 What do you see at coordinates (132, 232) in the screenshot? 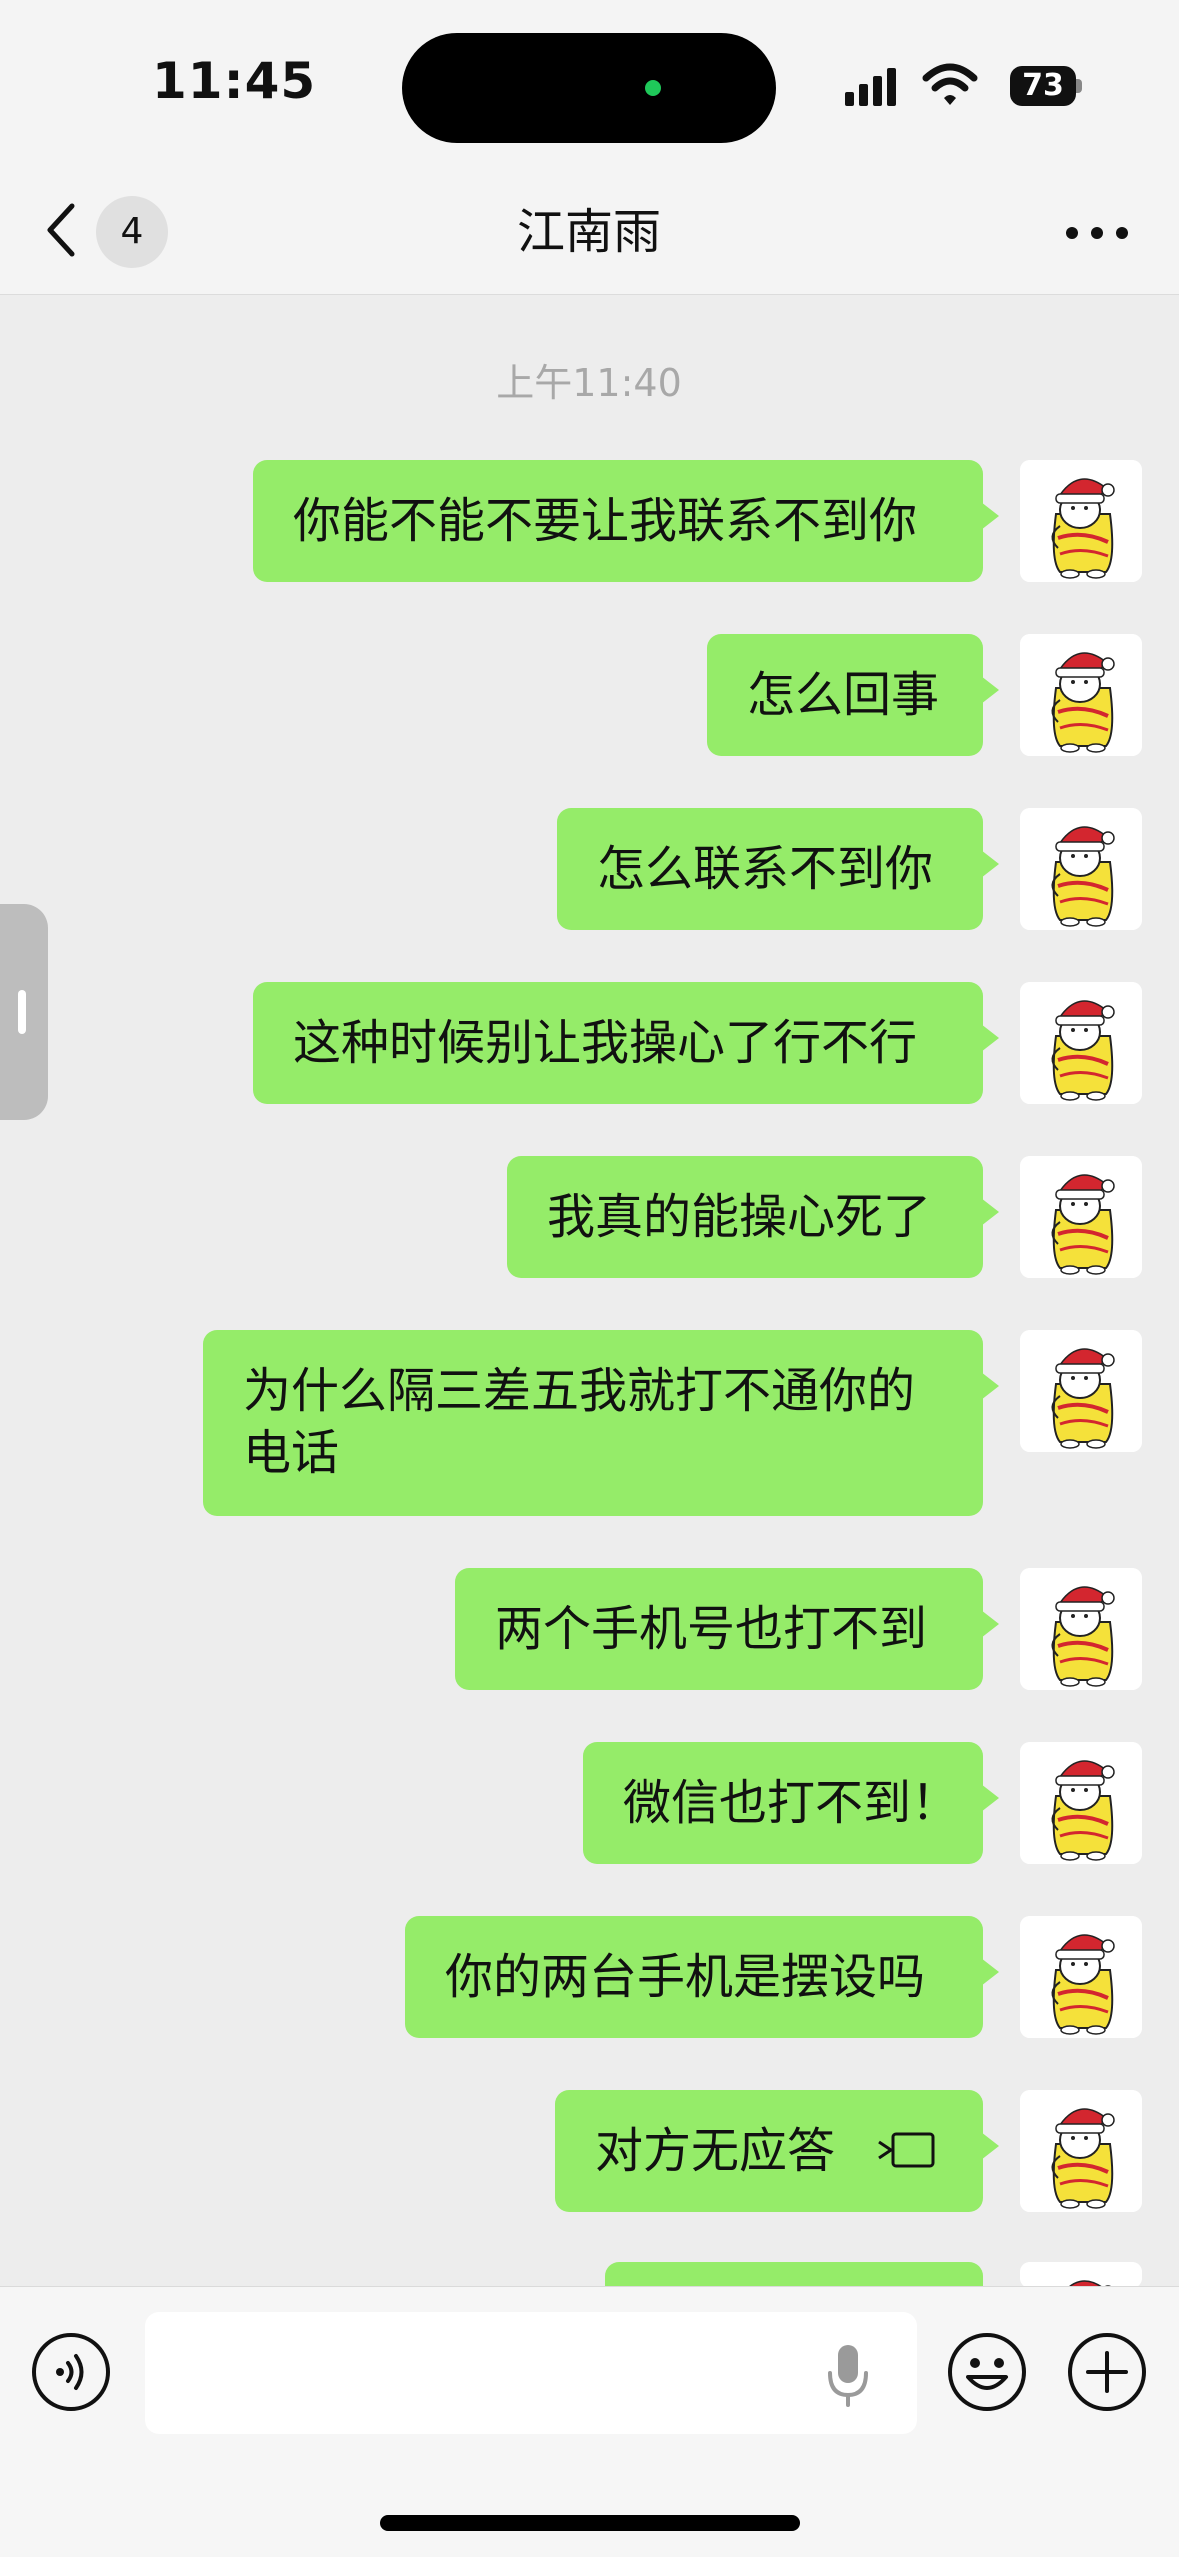
I see `unread-count-badge: 4` at bounding box center [132, 232].